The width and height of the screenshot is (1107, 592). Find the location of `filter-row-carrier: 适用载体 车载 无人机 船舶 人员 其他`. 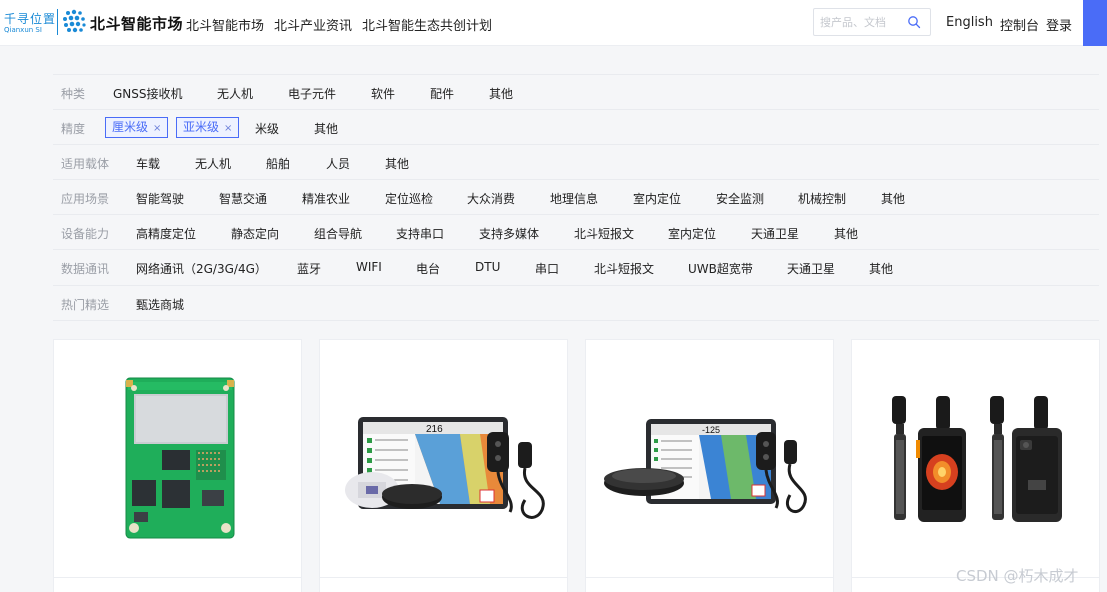

filter-row-carrier: 适用载体 车载 无人机 船舶 人员 其他 is located at coordinates (576, 161).